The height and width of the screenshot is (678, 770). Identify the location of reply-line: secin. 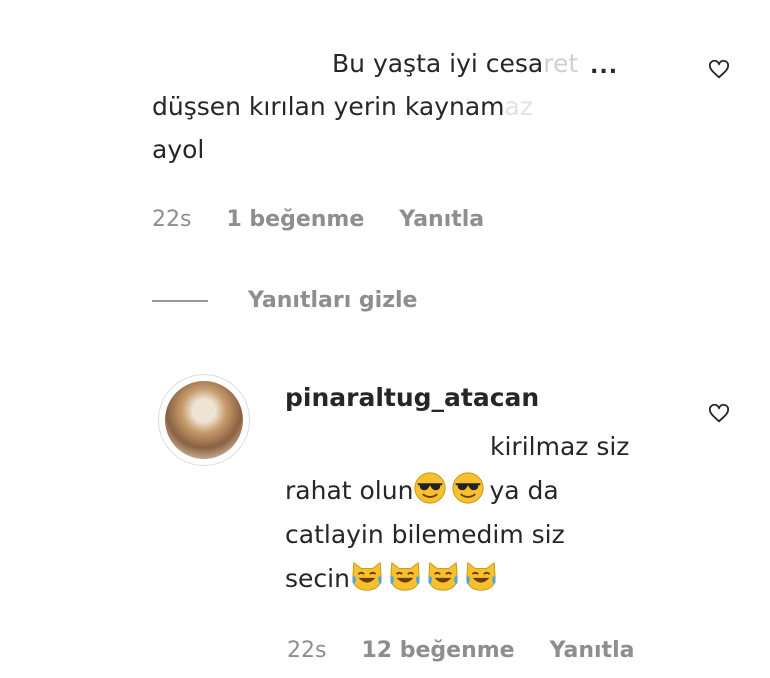
(475, 579).